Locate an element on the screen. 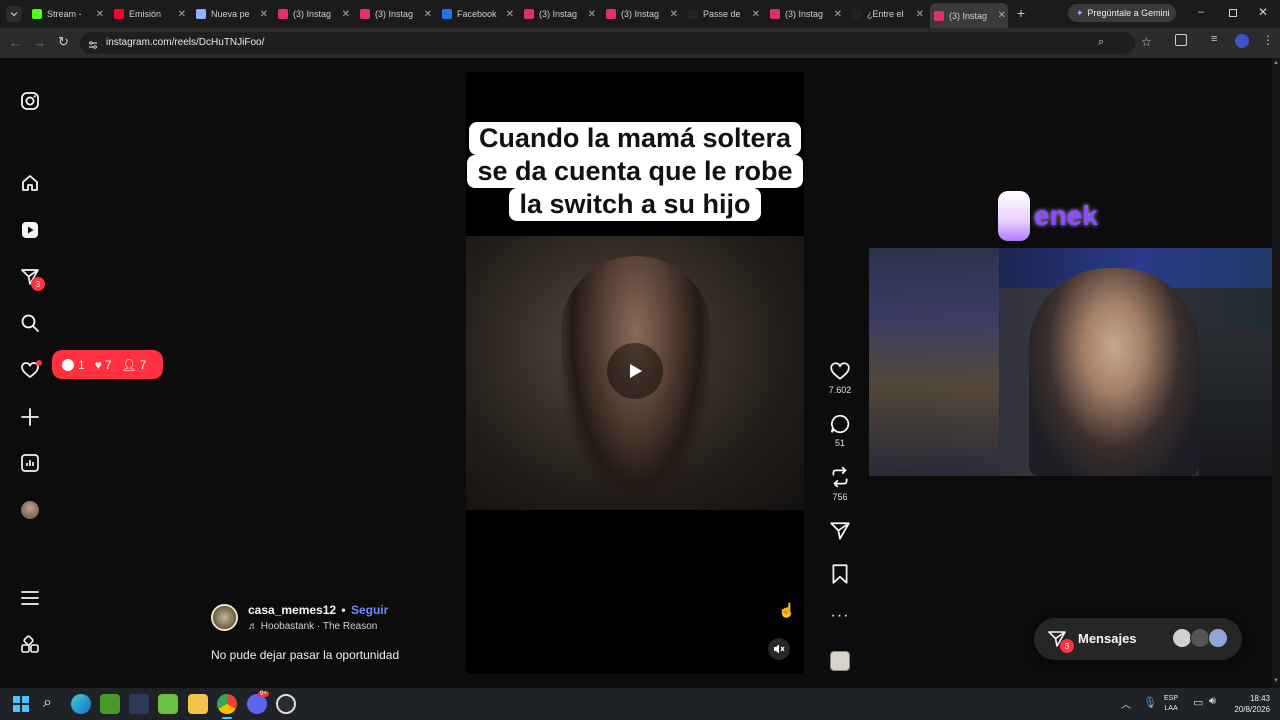 This screenshot has height=720, width=1280. audio-thumbnail is located at coordinates (840, 661).